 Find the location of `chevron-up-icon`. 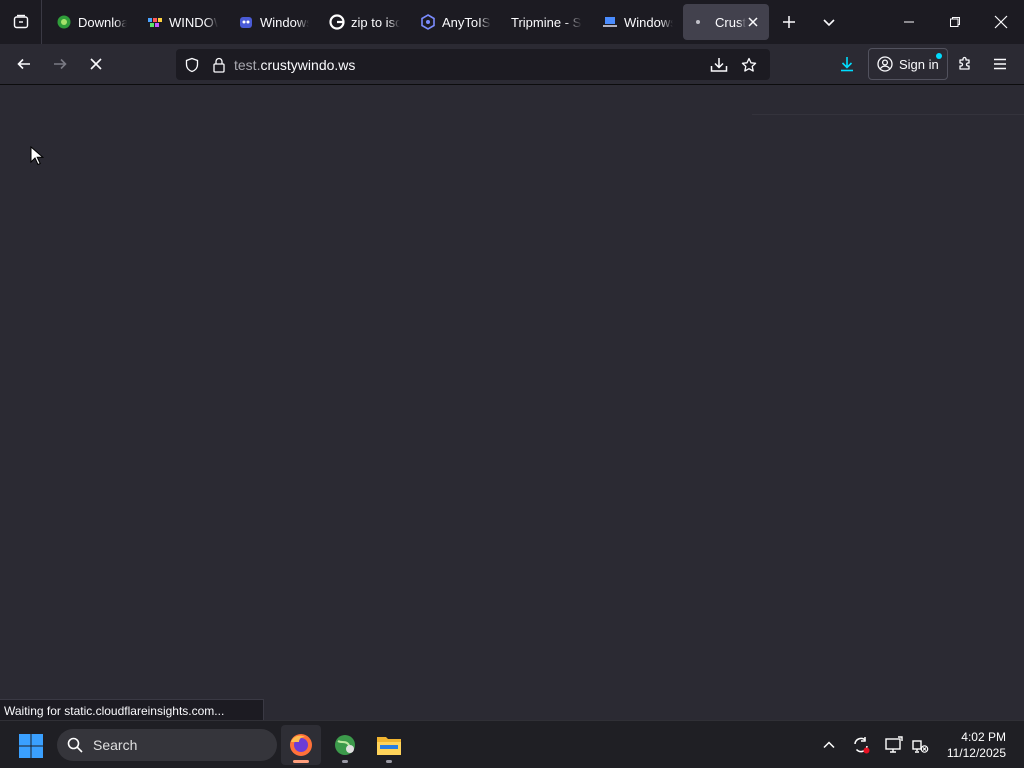

chevron-up-icon is located at coordinates (829, 745).